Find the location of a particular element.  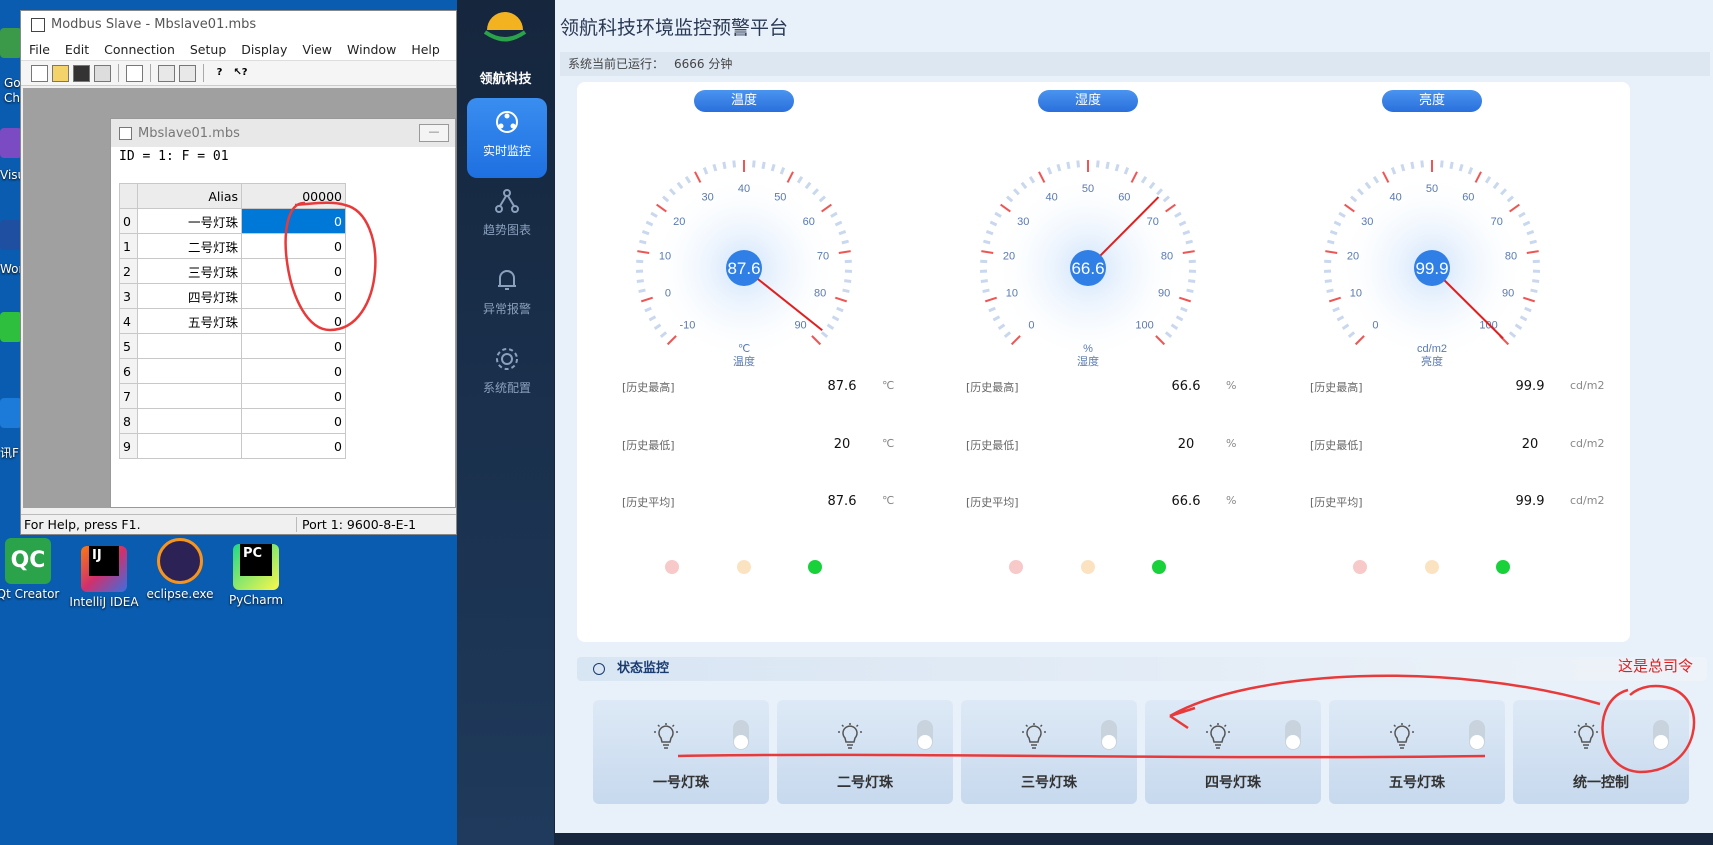

visual-studio-shortcut-icon is located at coordinates (11, 143).